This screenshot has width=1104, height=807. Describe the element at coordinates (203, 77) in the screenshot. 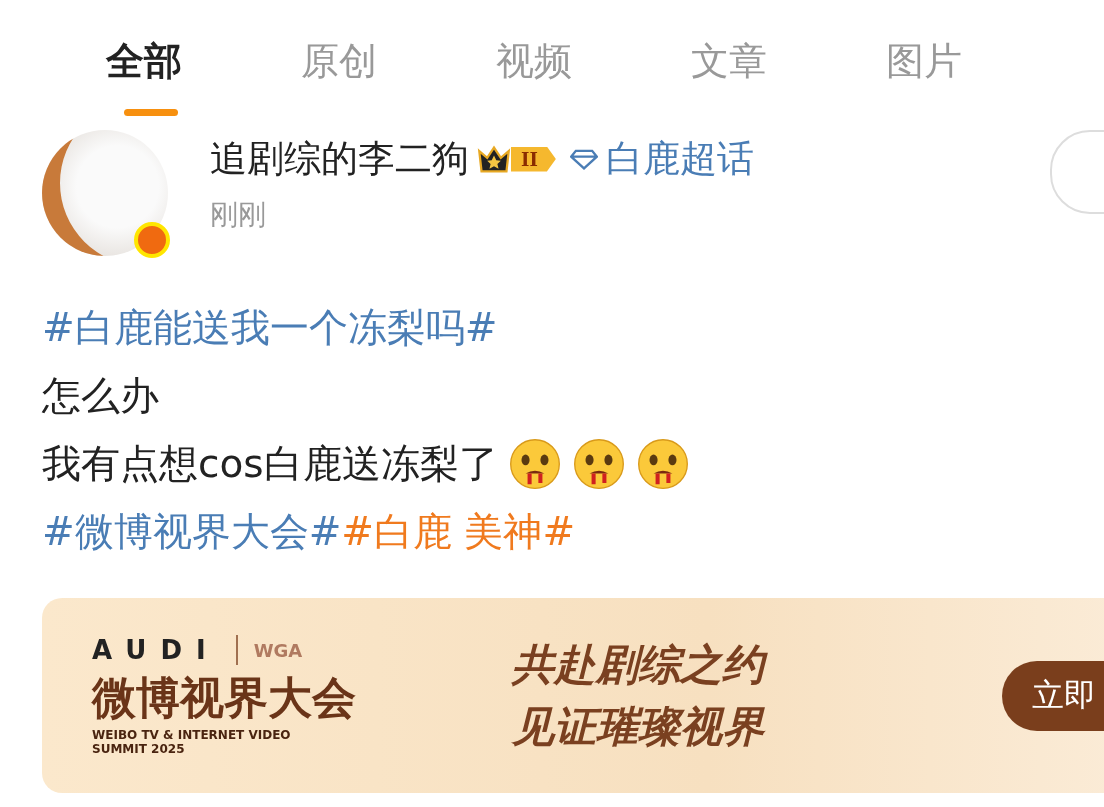

I see `tab: 全部` at that location.